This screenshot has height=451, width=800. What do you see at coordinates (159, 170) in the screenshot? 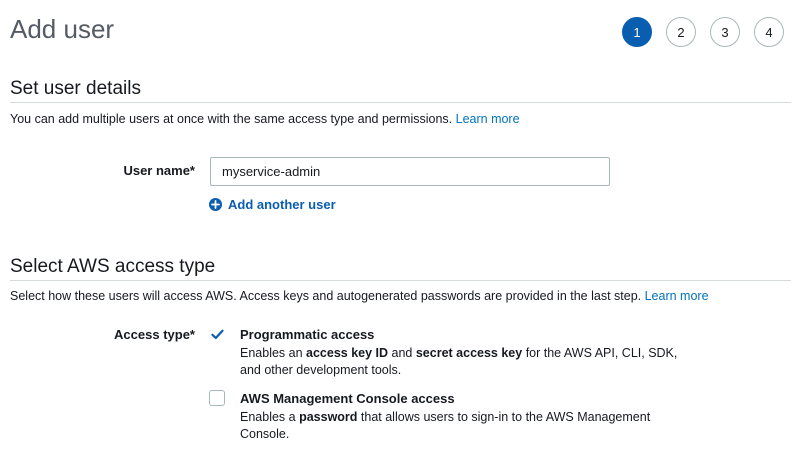
I see `user-name-label: User name*` at bounding box center [159, 170].